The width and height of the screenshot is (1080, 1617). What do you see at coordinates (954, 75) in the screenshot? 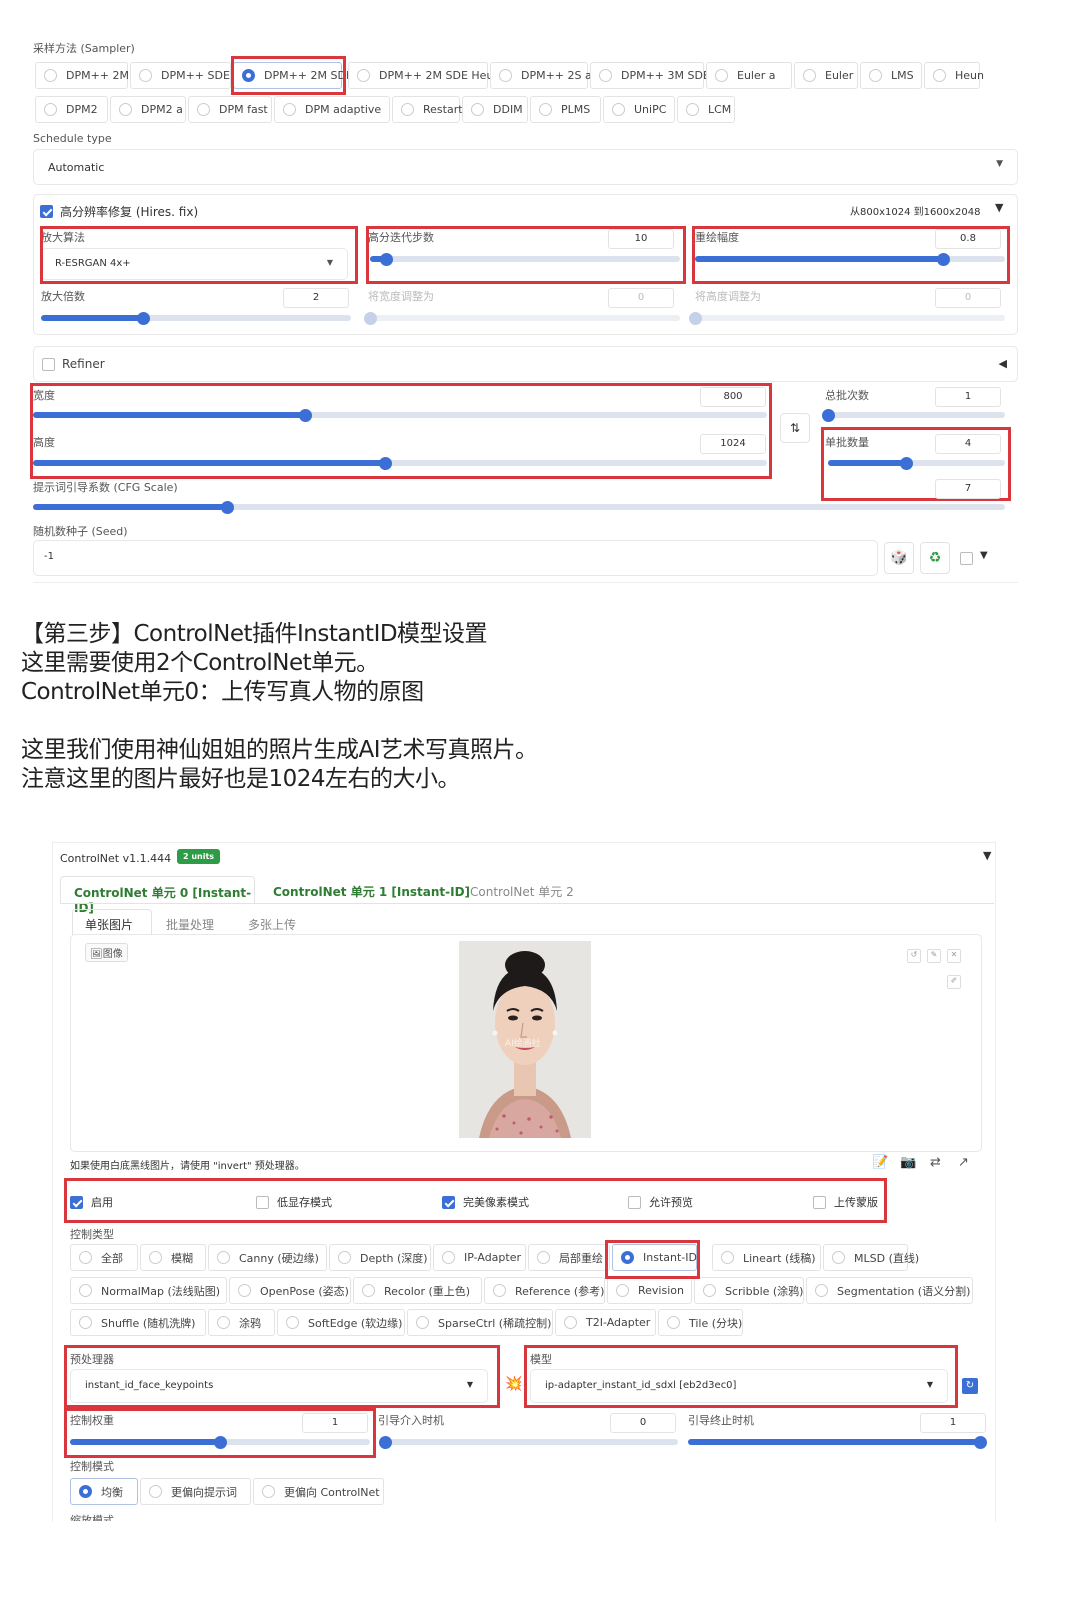
I see `sampler-heun: Heun` at bounding box center [954, 75].